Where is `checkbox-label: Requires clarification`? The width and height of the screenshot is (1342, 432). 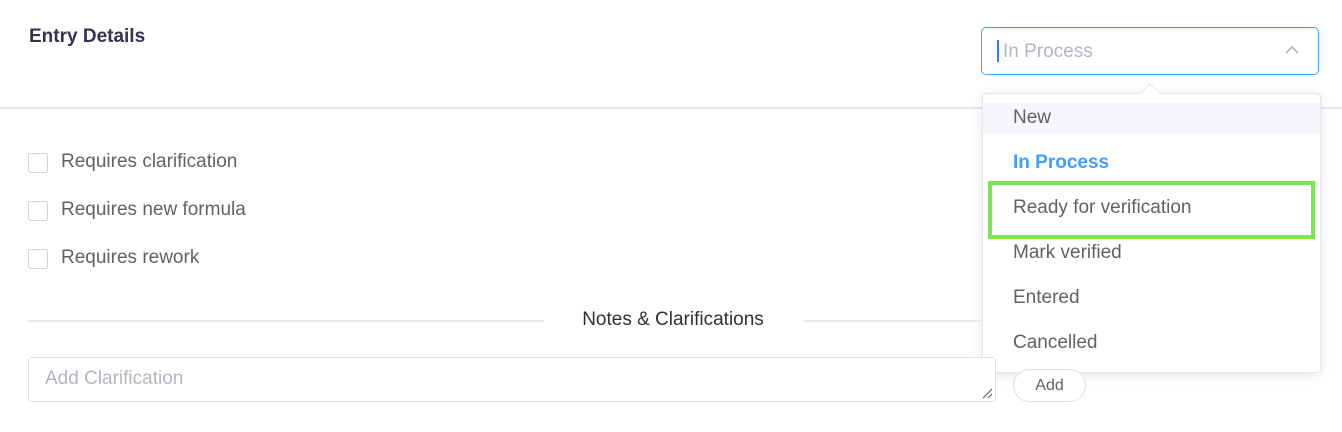
checkbox-label: Requires clarification is located at coordinates (149, 161).